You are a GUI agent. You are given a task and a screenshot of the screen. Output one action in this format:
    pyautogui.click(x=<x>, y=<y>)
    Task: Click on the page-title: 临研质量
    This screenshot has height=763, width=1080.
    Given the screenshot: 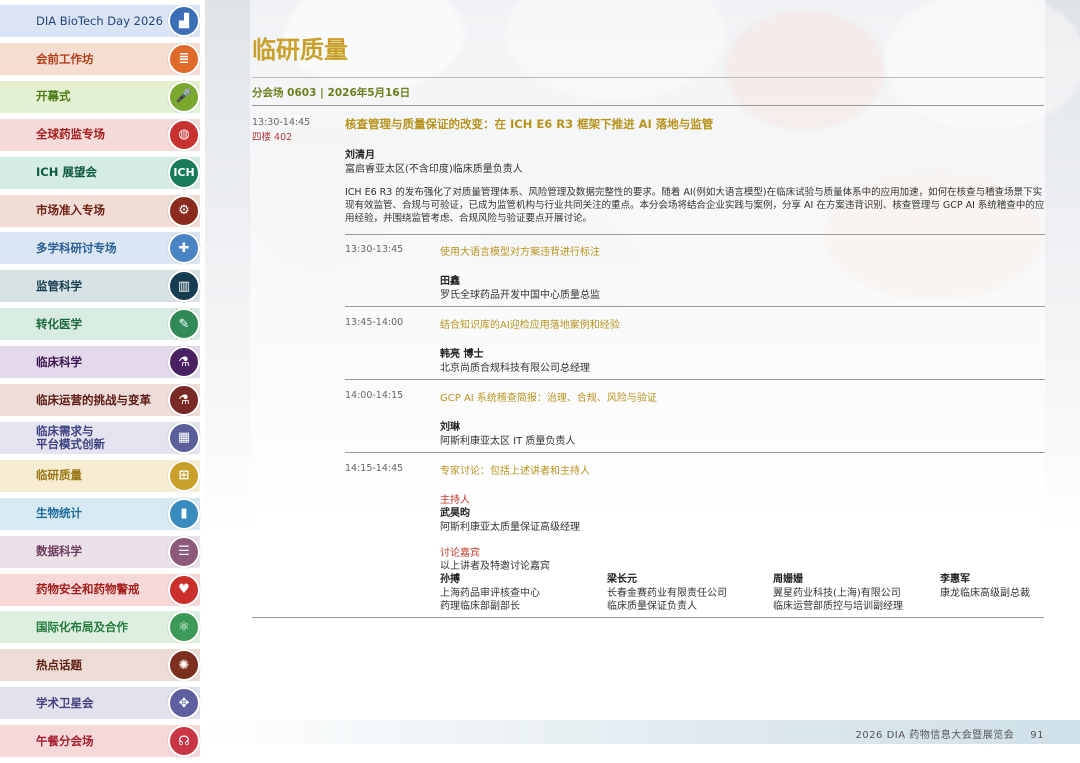 What is the action you would take?
    pyautogui.click(x=300, y=50)
    